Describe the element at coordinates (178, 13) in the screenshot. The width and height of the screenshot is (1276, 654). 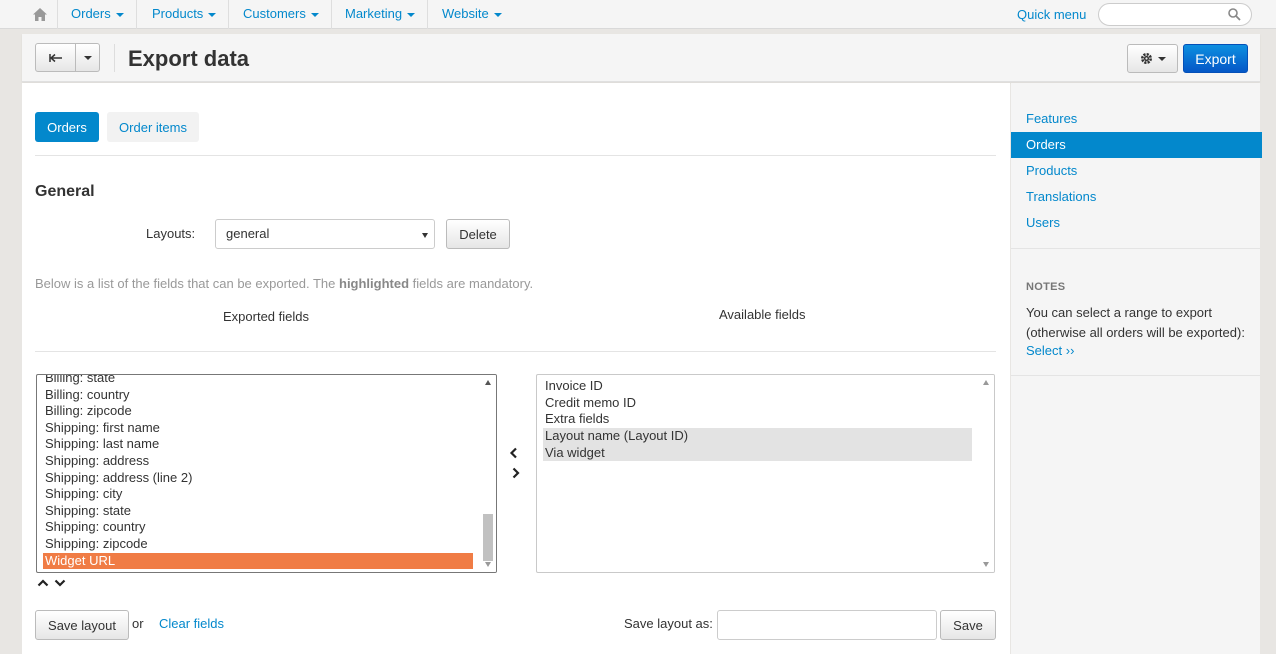
I see `nav-products-label: Products` at that location.